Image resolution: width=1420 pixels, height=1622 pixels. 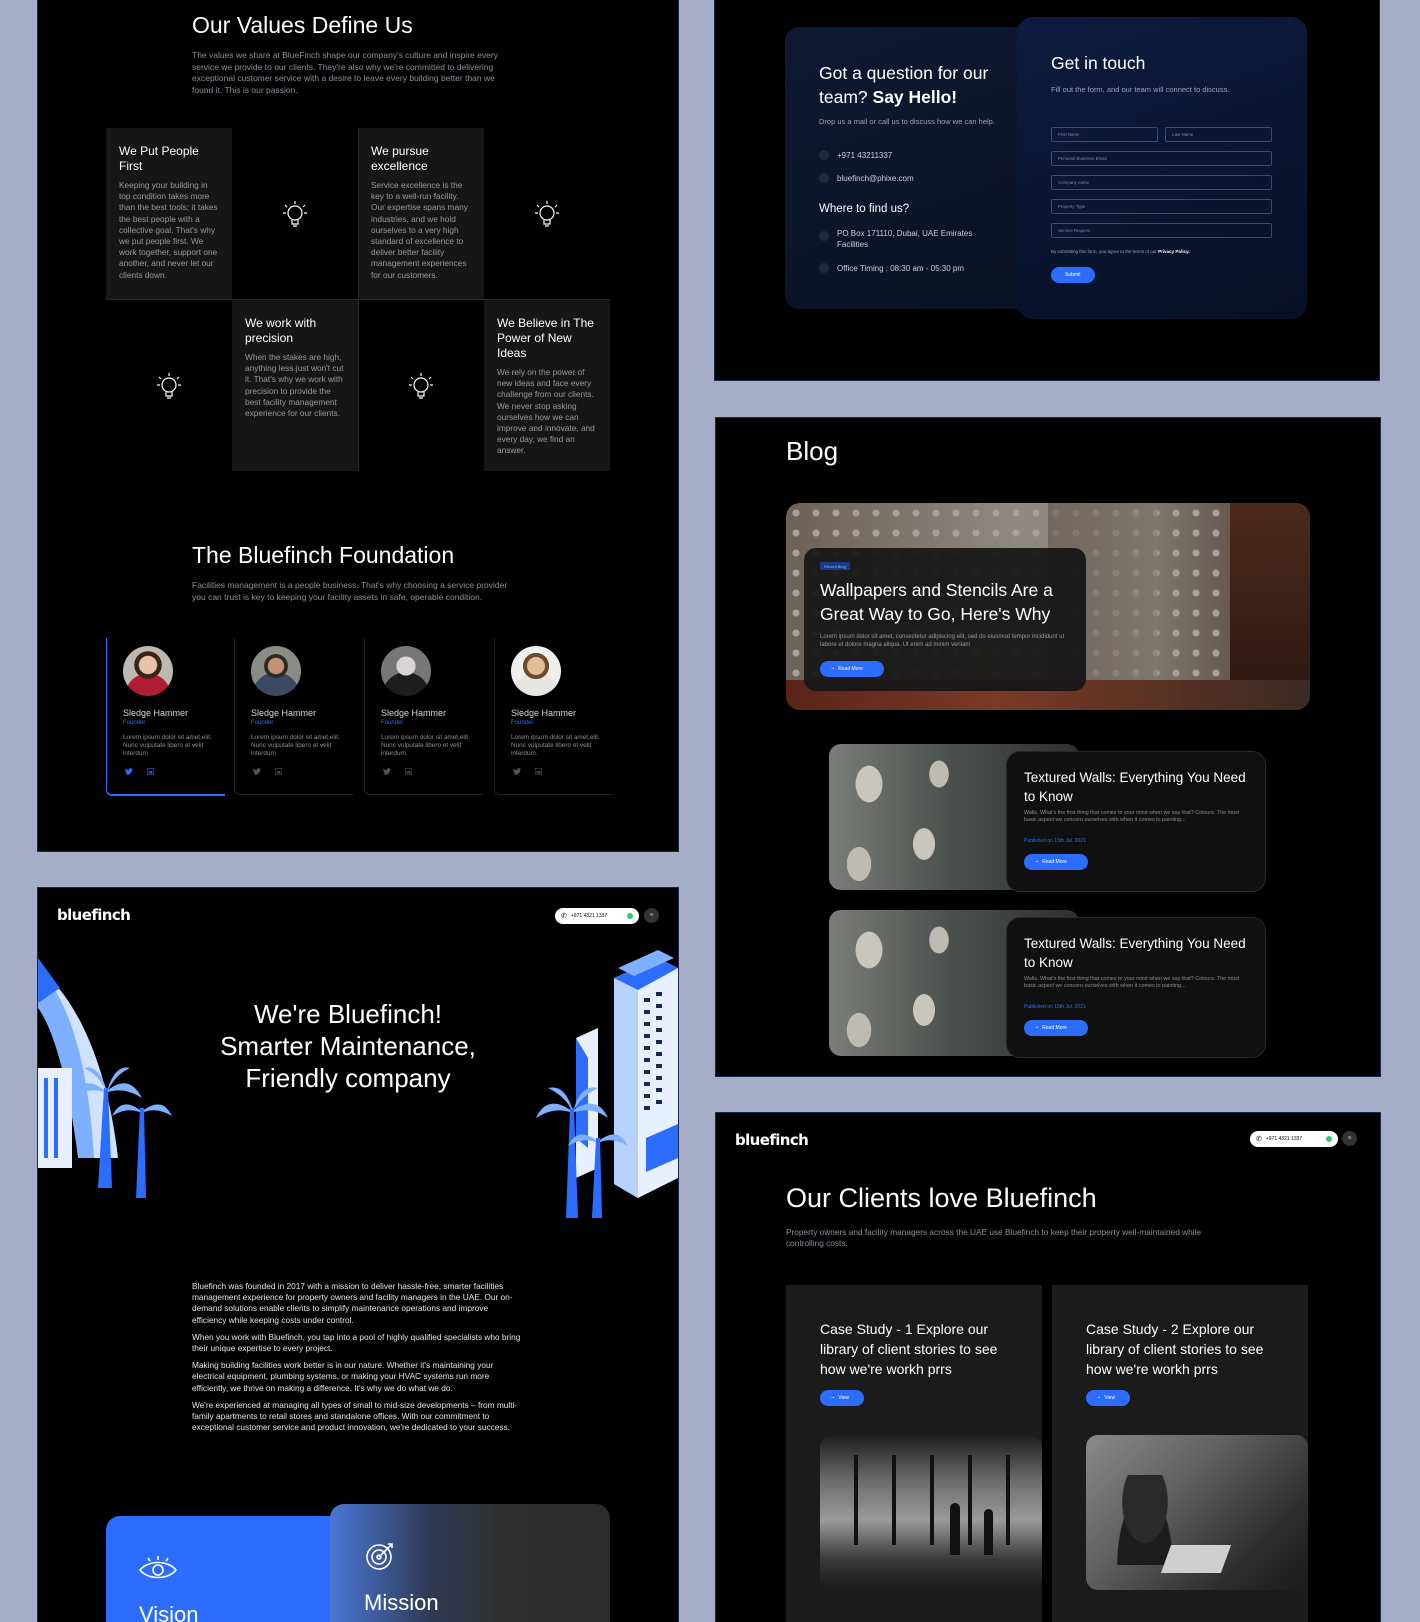 I want to click on contact-phone-row: +971 43211337, so click(x=855, y=155).